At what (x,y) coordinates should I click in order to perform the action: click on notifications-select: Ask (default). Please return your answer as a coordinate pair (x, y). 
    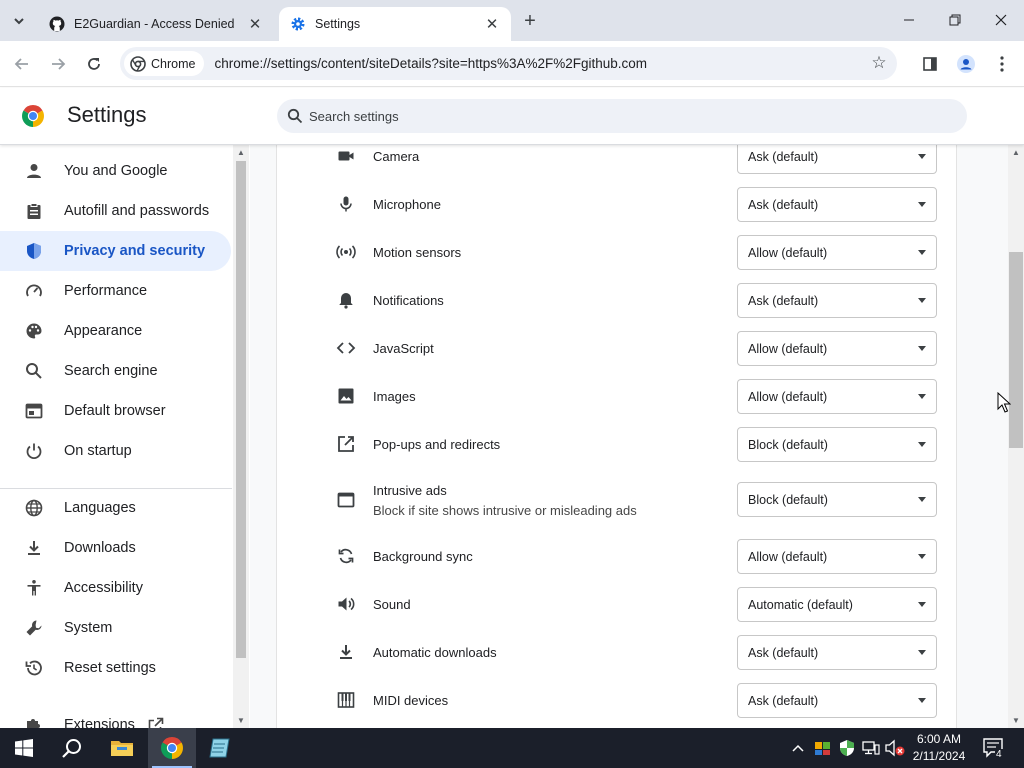
    Looking at the image, I should click on (837, 300).